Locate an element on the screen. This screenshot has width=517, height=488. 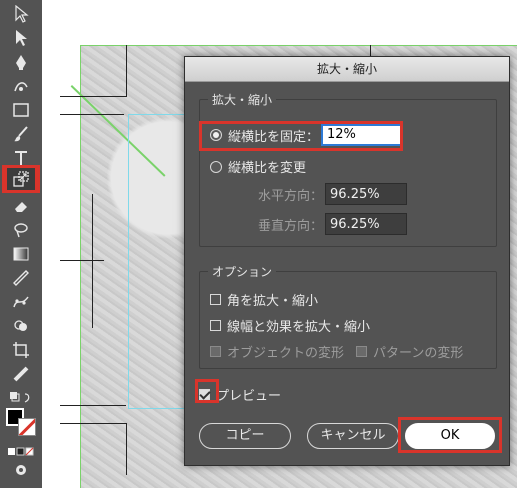
nonuniform-row: 縦横比を変更 is located at coordinates (258, 166).